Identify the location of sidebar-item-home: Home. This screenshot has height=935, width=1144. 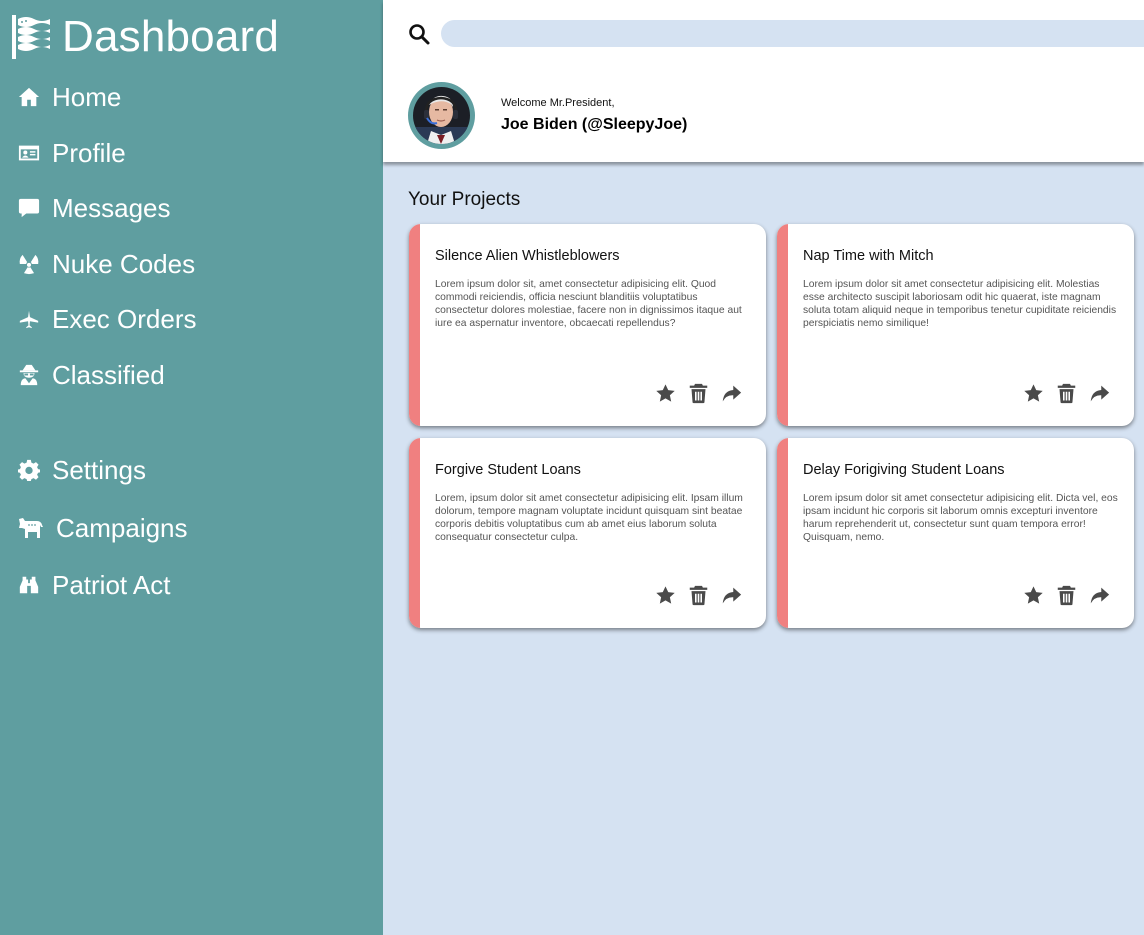
(69, 97).